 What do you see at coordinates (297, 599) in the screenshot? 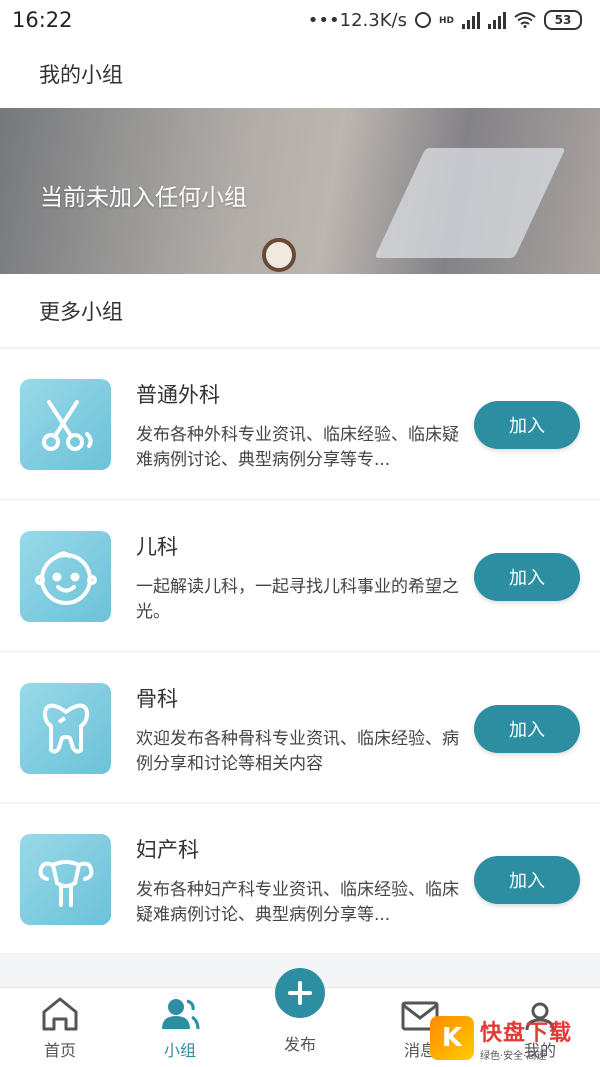
I see `group-description: 一起解读儿科，一起寻找儿科事业的希望之光。` at bounding box center [297, 599].